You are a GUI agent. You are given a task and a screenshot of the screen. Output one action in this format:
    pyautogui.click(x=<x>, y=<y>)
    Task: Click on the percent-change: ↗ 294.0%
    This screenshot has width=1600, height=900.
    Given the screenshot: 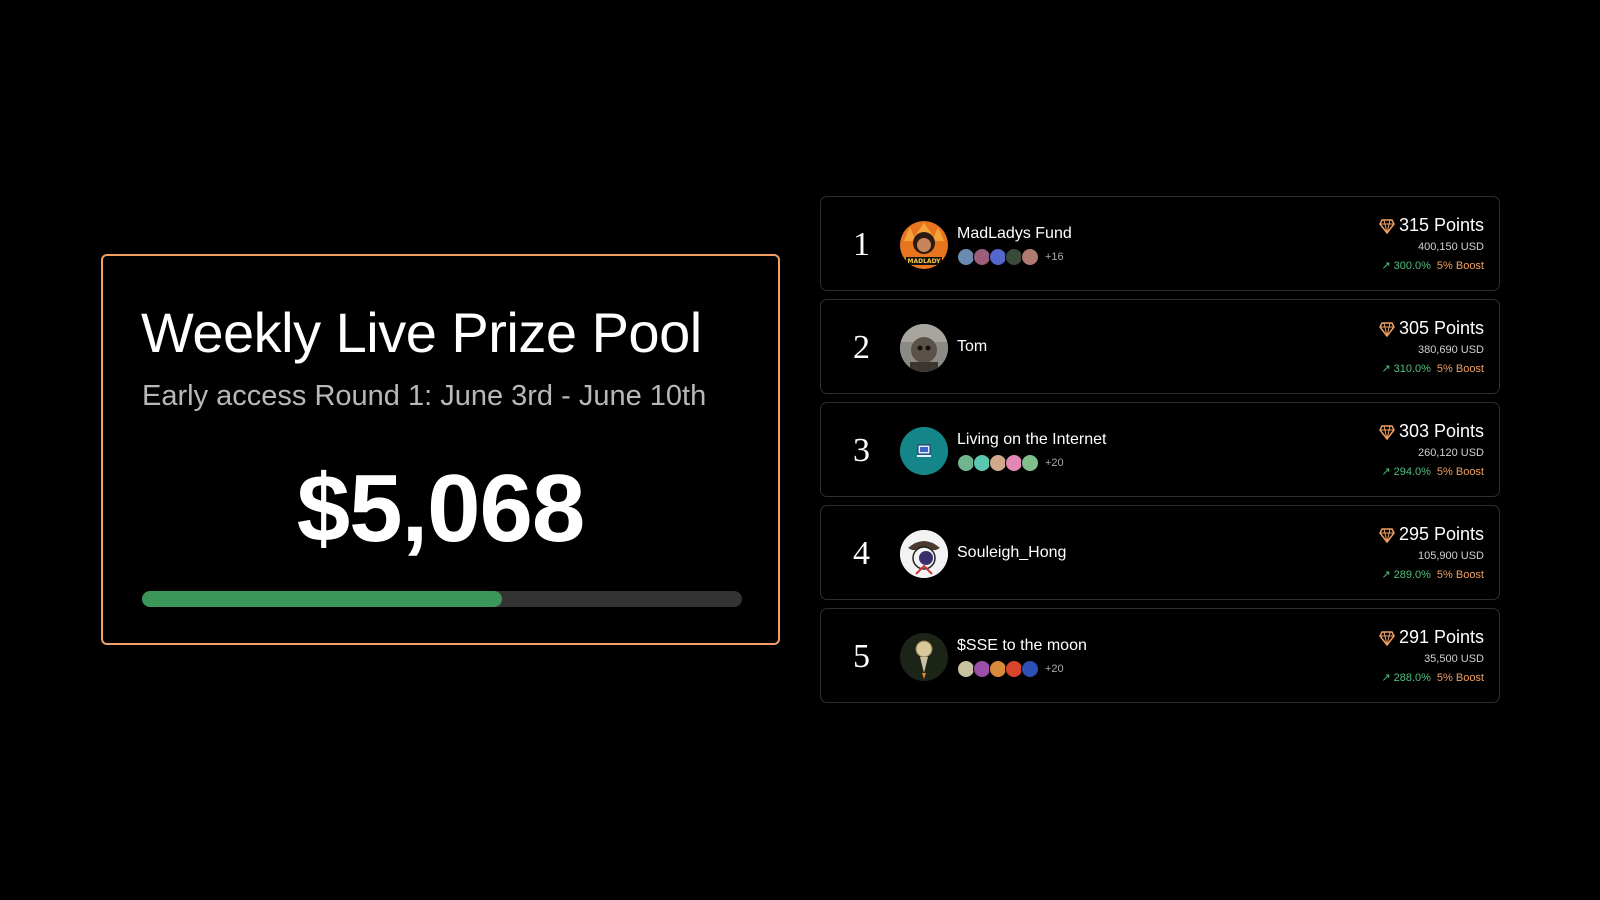 What is the action you would take?
    pyautogui.click(x=1406, y=472)
    